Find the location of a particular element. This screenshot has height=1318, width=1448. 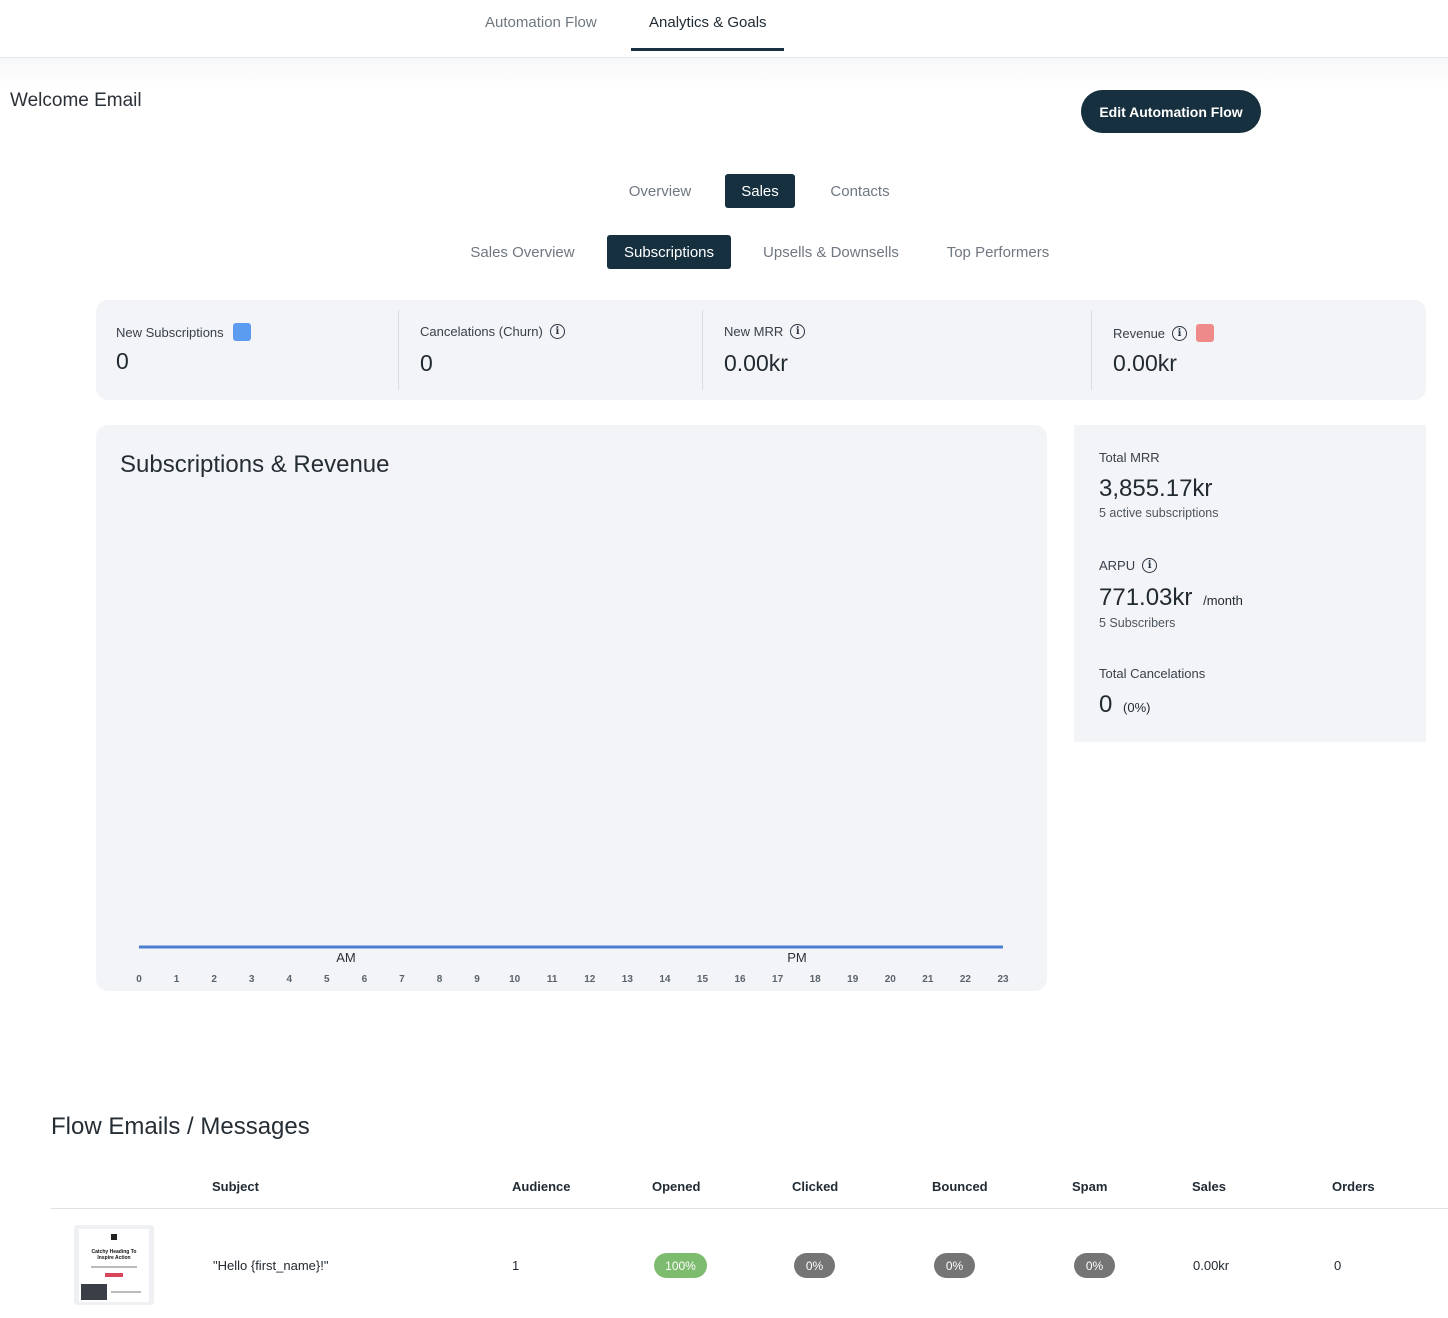

tab-upsells-downsells: Upsells & Downsells is located at coordinates (831, 252).